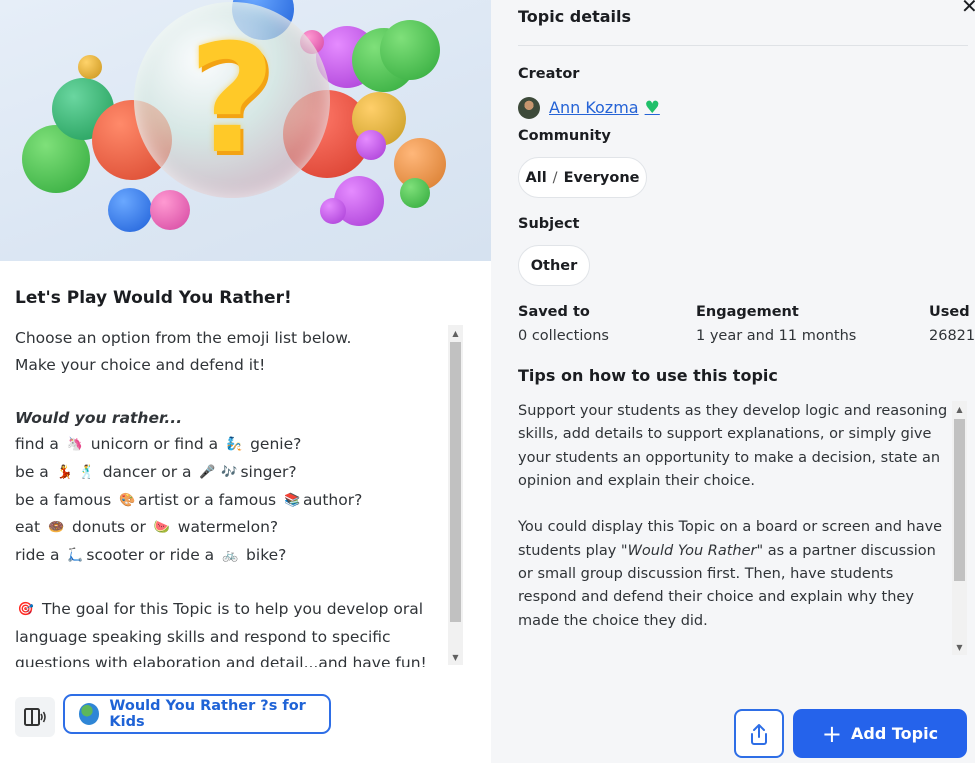 This screenshot has width=975, height=763. What do you see at coordinates (127, 500) in the screenshot?
I see `palette-icon: 🎨` at bounding box center [127, 500].